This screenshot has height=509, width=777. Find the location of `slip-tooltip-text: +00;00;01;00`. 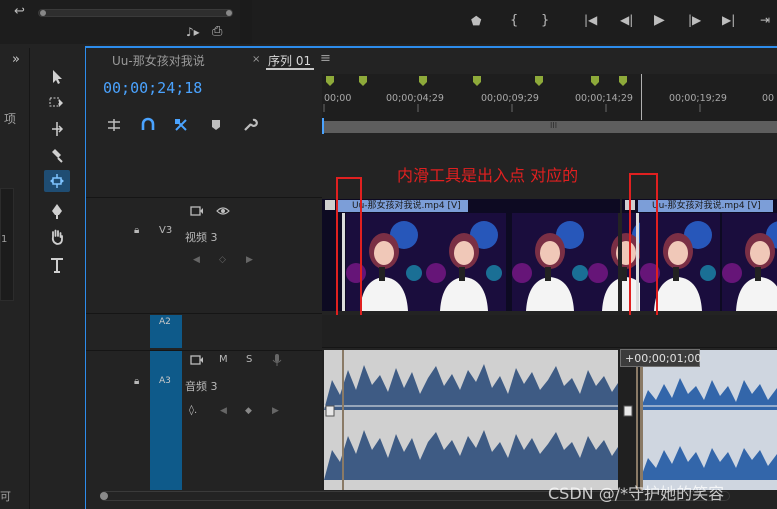

slip-tooltip-text: +00;00;01;00 is located at coordinates (663, 358).